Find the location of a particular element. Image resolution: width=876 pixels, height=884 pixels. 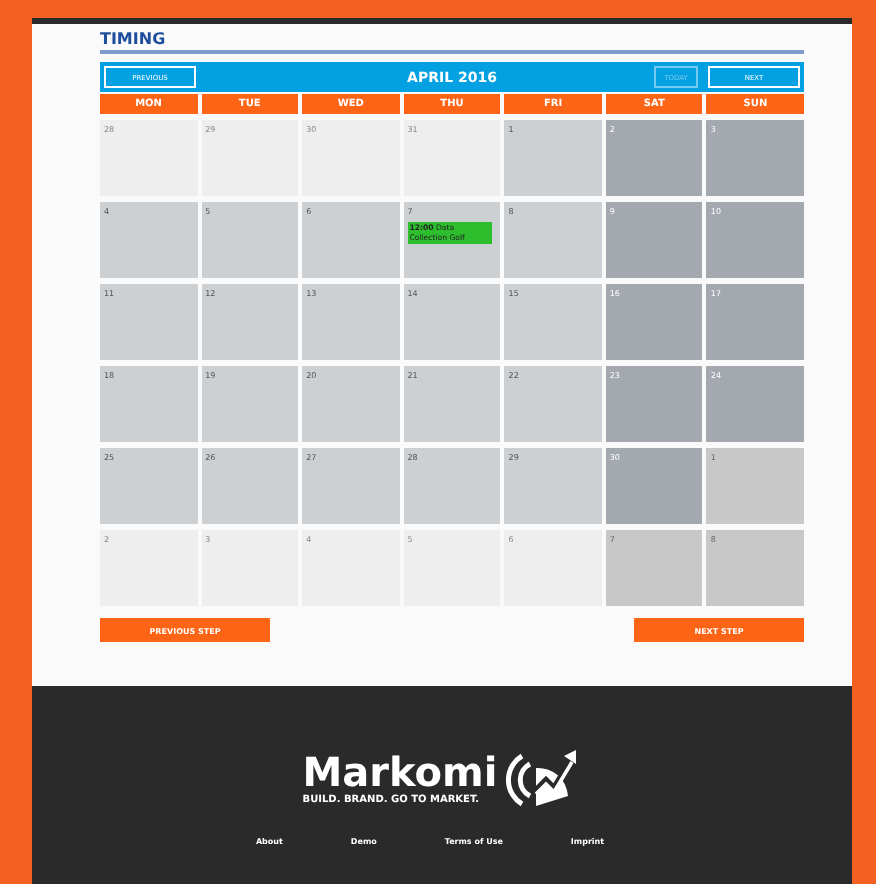

section-title: TIMING is located at coordinates (134, 40).